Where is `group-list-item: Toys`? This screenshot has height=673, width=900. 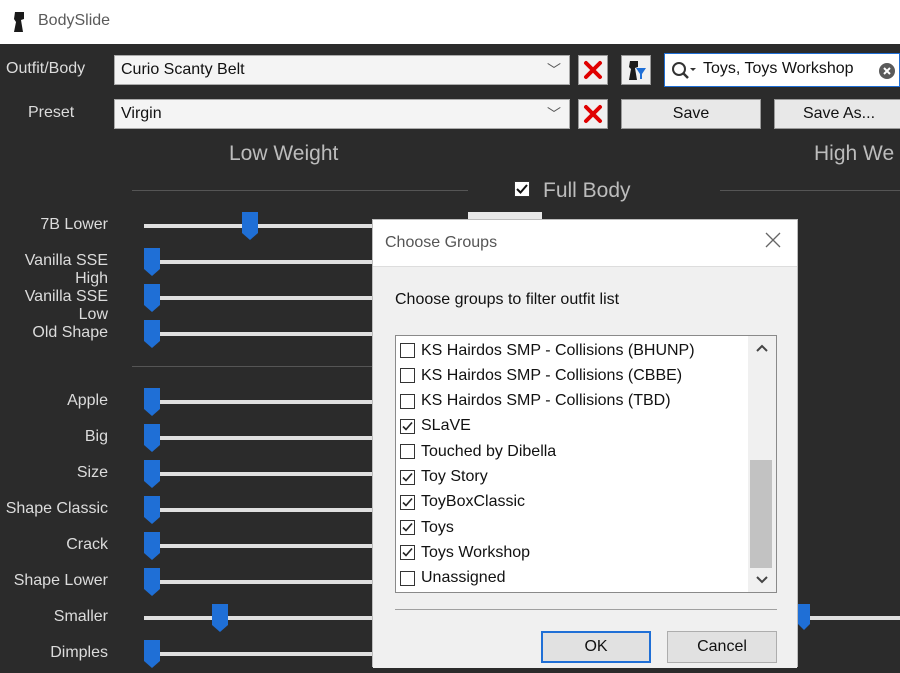
group-list-item: Toys is located at coordinates (427, 527).